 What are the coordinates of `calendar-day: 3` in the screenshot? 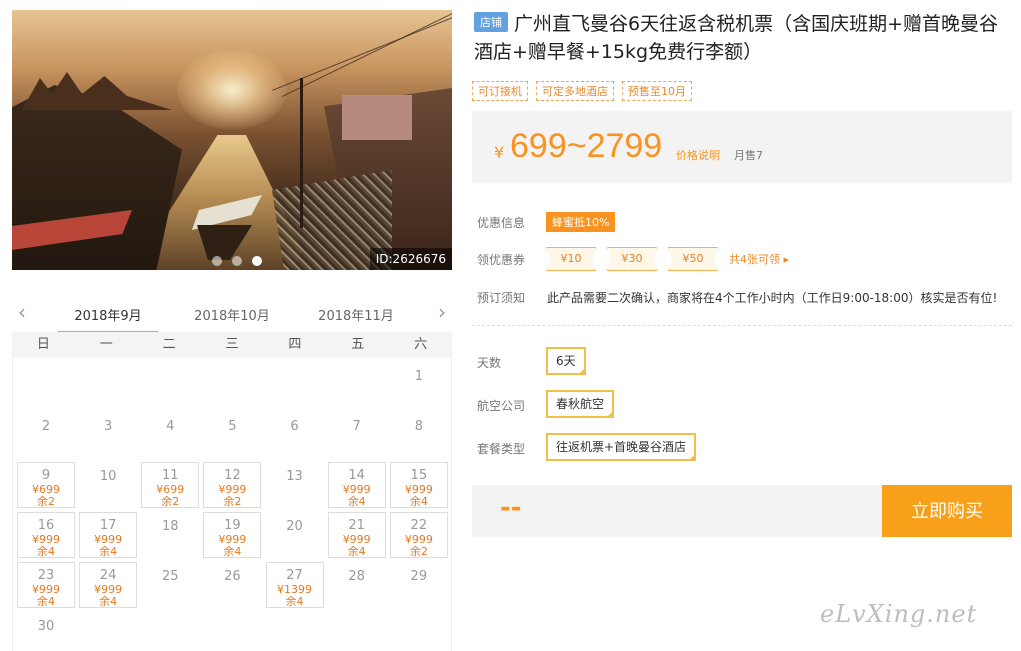 It's located at (108, 435).